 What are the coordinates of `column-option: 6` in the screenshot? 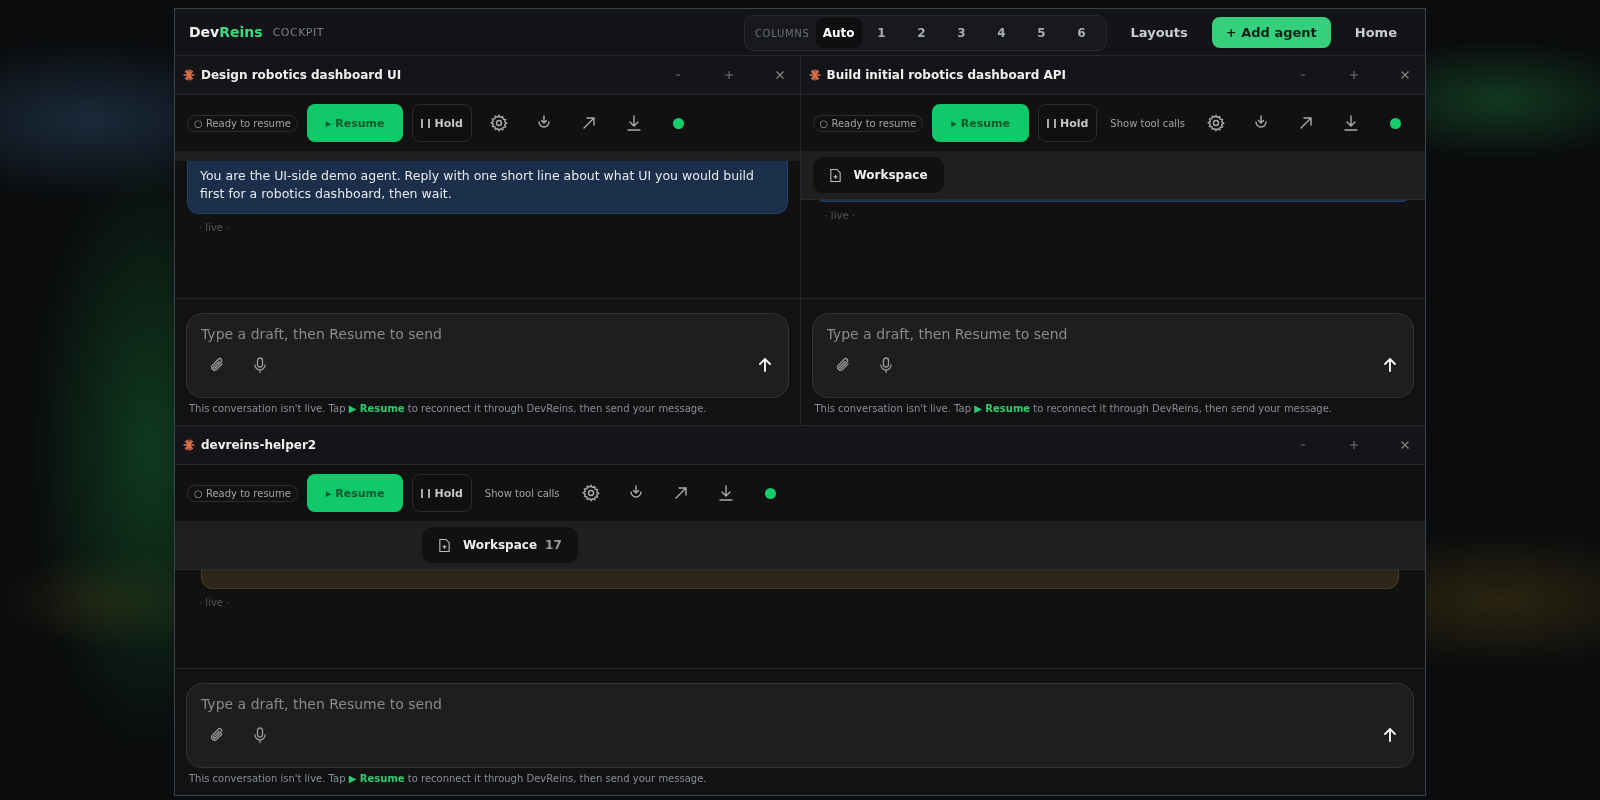 It's located at (1081, 33).